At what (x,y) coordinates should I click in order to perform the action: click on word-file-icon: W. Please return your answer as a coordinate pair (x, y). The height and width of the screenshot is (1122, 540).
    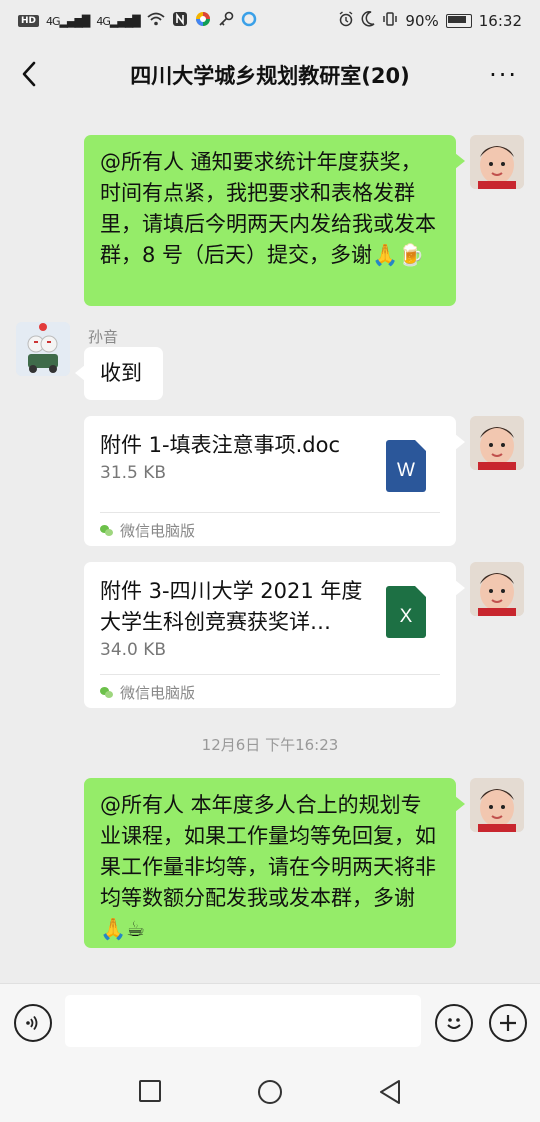
    Looking at the image, I should click on (406, 466).